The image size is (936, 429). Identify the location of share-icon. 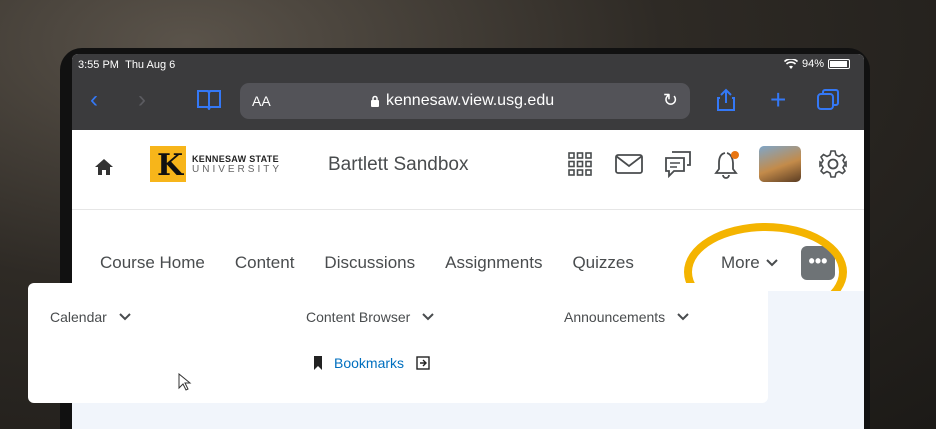
(726, 102).